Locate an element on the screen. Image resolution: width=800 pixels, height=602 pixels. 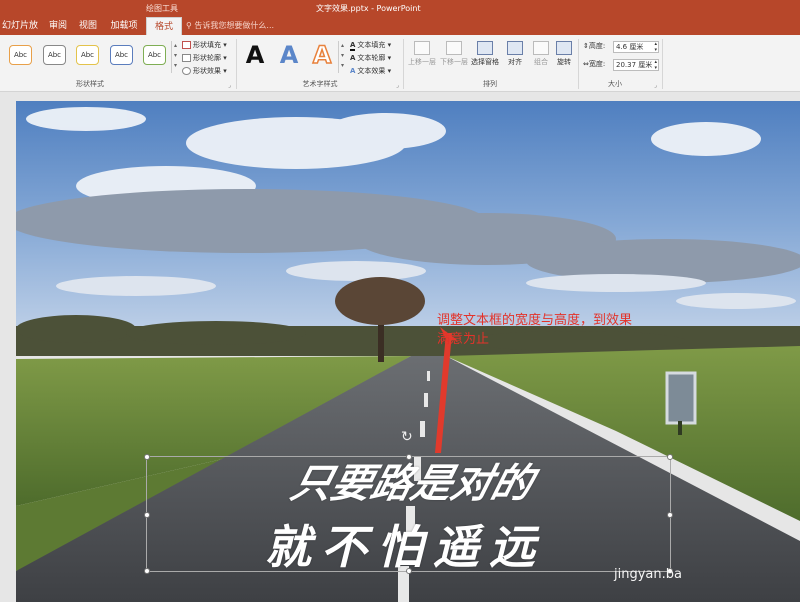
bring-forward-button: 上移一层 is located at coordinates (422, 58).